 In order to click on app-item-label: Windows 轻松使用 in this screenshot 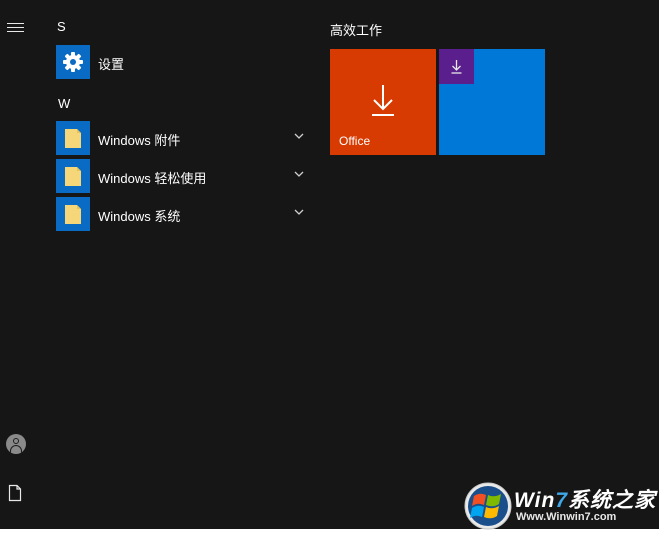, I will do `click(152, 178)`.